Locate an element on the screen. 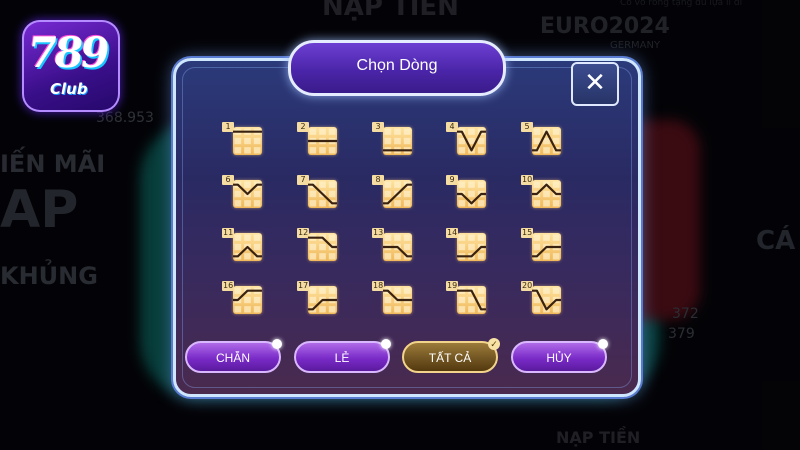 This screenshot has width=800, height=450. line-option-10: 10 is located at coordinates (541, 192).